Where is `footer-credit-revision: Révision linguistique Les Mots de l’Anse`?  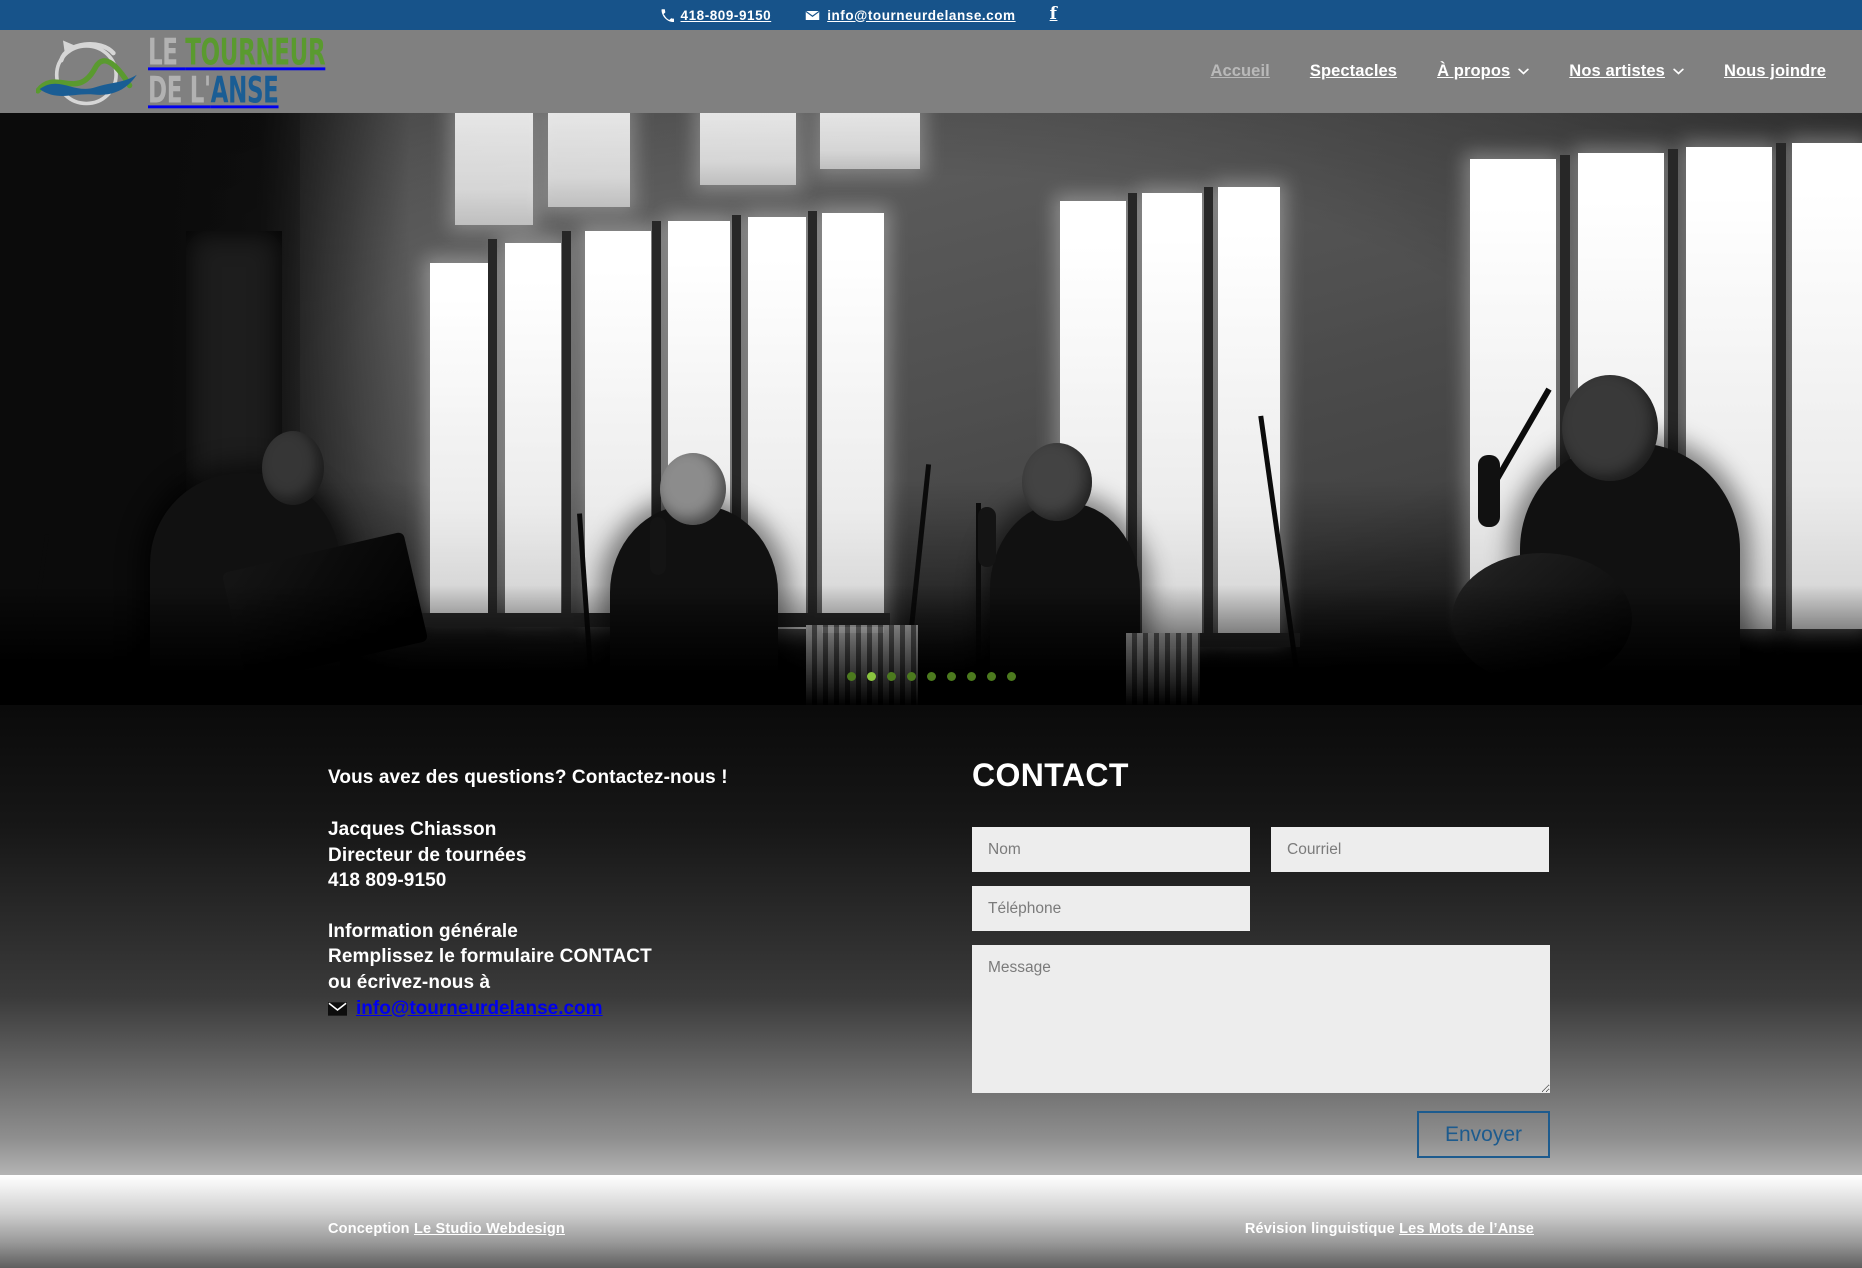
footer-credit-revision: Révision linguistique Les Mots de l’Anse is located at coordinates (1389, 1229).